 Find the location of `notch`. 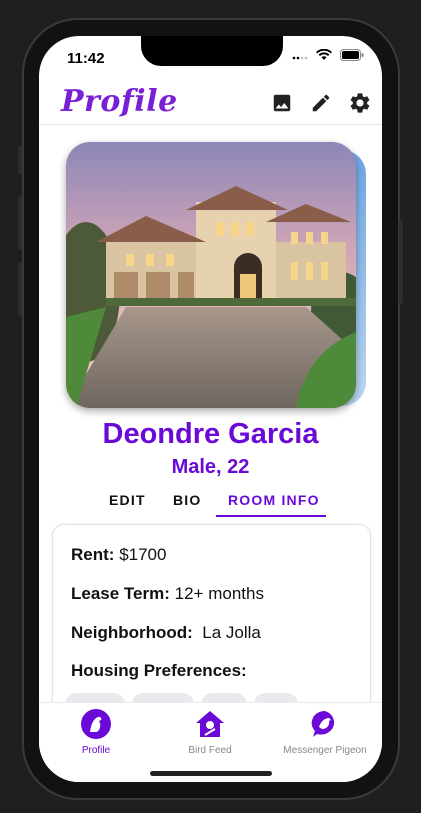

notch is located at coordinates (212, 51).